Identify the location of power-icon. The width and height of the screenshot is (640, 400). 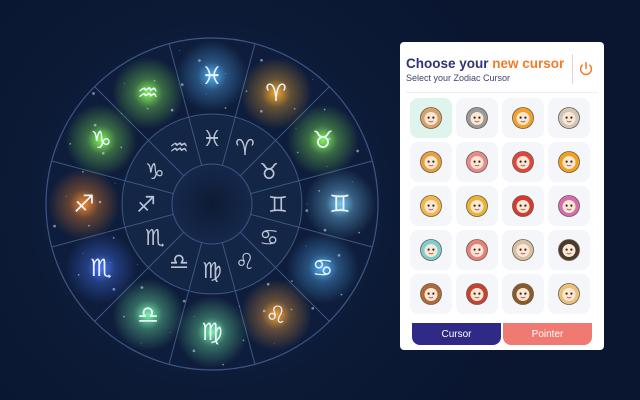
(586, 69).